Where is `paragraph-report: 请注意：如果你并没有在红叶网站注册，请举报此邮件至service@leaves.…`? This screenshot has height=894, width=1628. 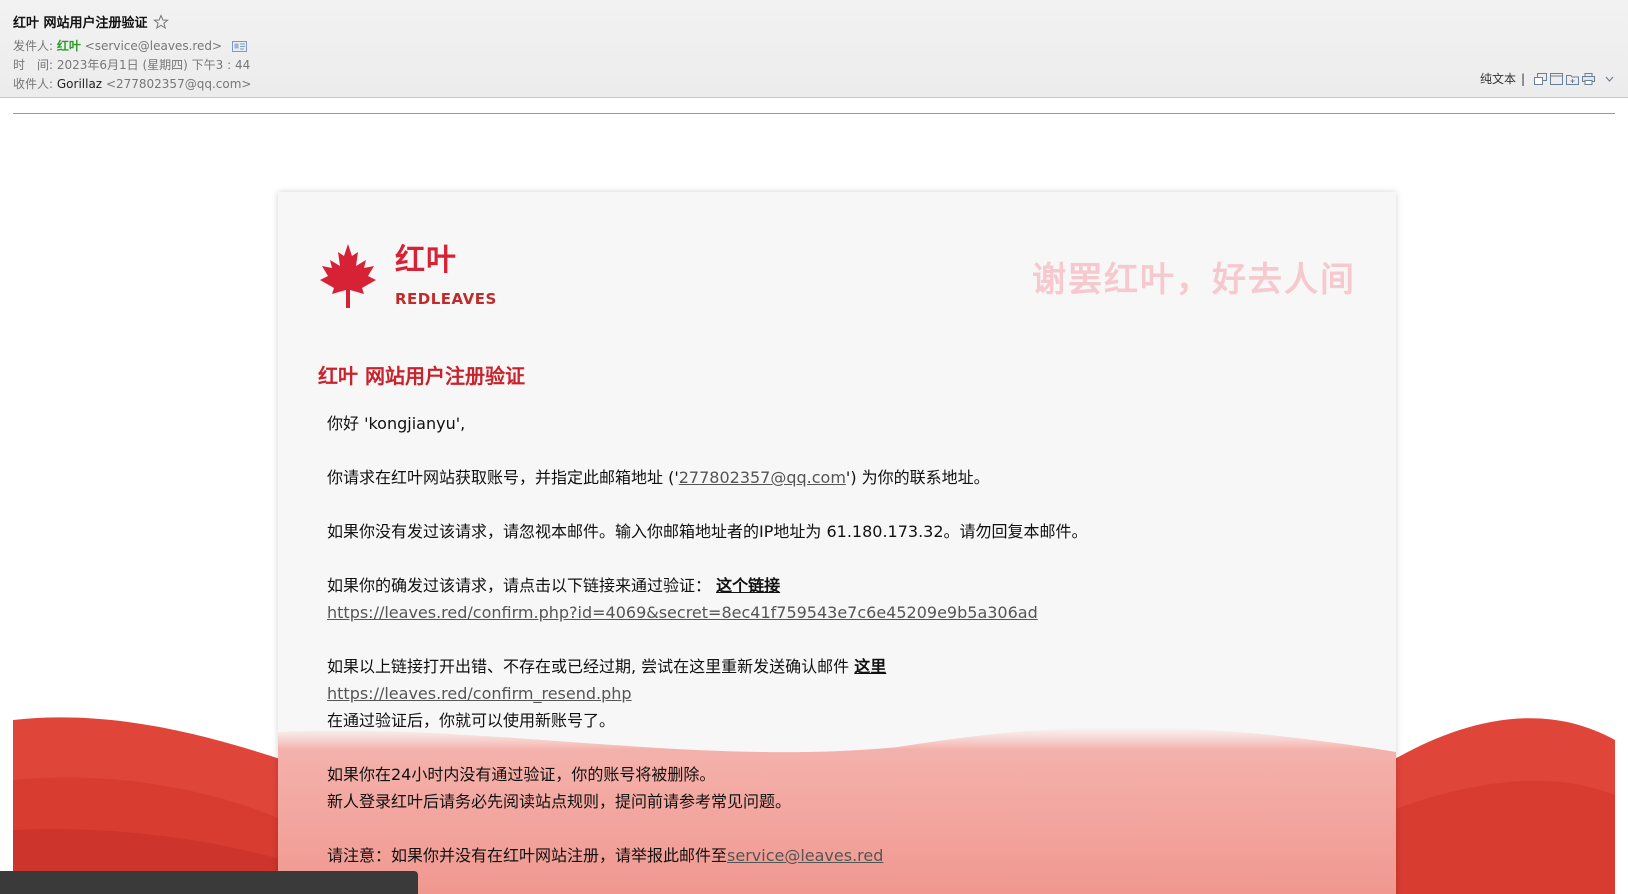 paragraph-report: 请注意：如果你并没有在红叶网站注册，请举报此邮件至service@leaves.… is located at coordinates (842, 855).